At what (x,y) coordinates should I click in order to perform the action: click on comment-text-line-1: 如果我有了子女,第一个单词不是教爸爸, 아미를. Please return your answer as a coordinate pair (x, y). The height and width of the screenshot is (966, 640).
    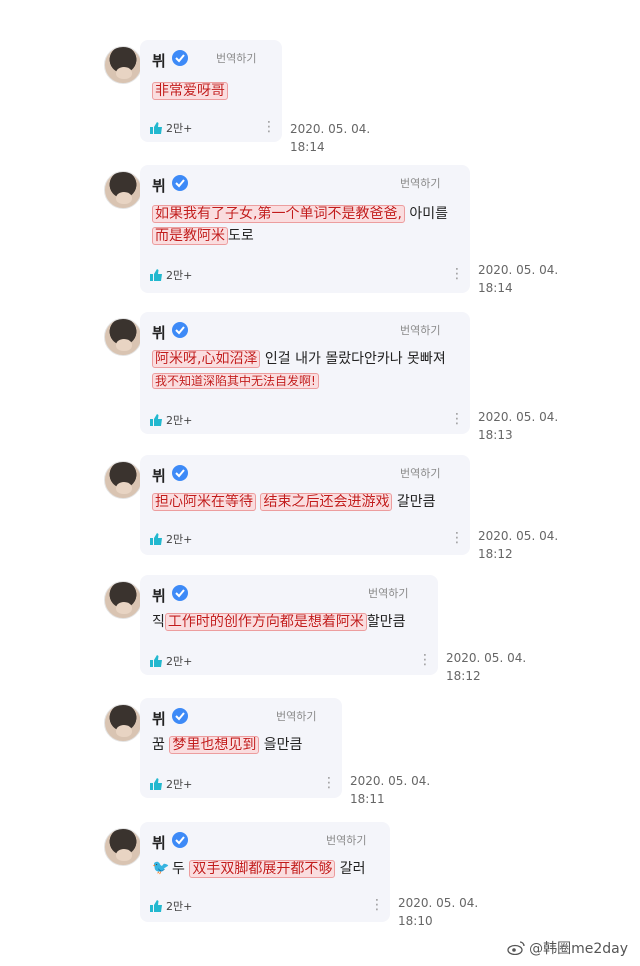
    Looking at the image, I should click on (300, 214).